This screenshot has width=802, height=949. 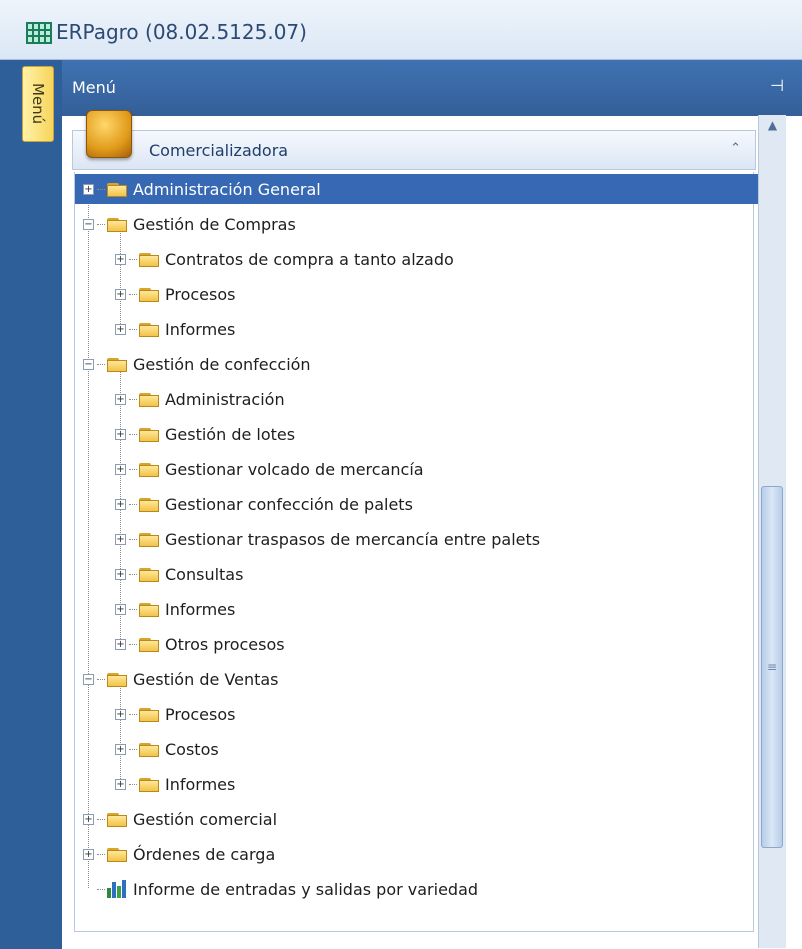 What do you see at coordinates (225, 399) in the screenshot?
I see `tree-item-label: Administración` at bounding box center [225, 399].